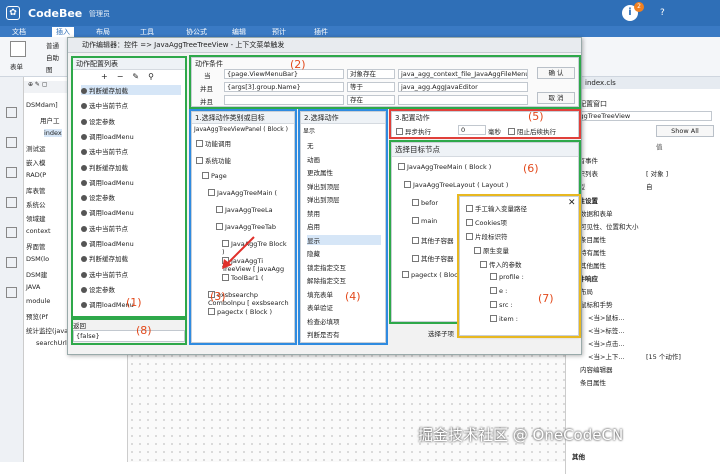  Describe the element at coordinates (578, 456) in the screenshot. I see `prop-group: 其他` at that location.